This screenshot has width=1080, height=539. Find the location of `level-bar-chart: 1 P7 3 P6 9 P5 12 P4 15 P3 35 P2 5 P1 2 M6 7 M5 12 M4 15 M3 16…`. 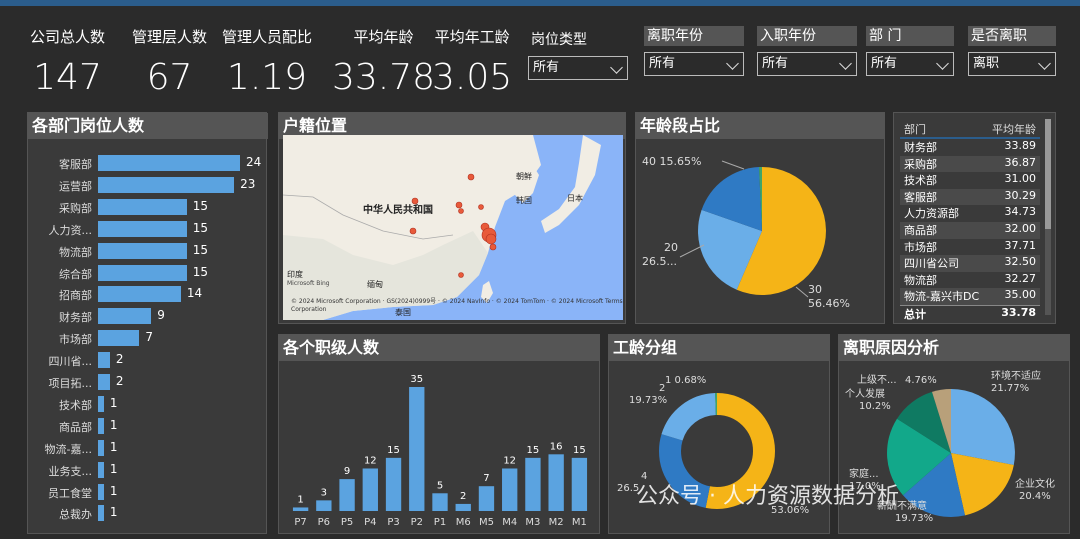

level-bar-chart: 1 P7 3 P6 9 P5 12 P4 15 P3 35 P2 5 P1 2 M6 7 M5 12 M4 15 M3 16… is located at coordinates (440, 451).